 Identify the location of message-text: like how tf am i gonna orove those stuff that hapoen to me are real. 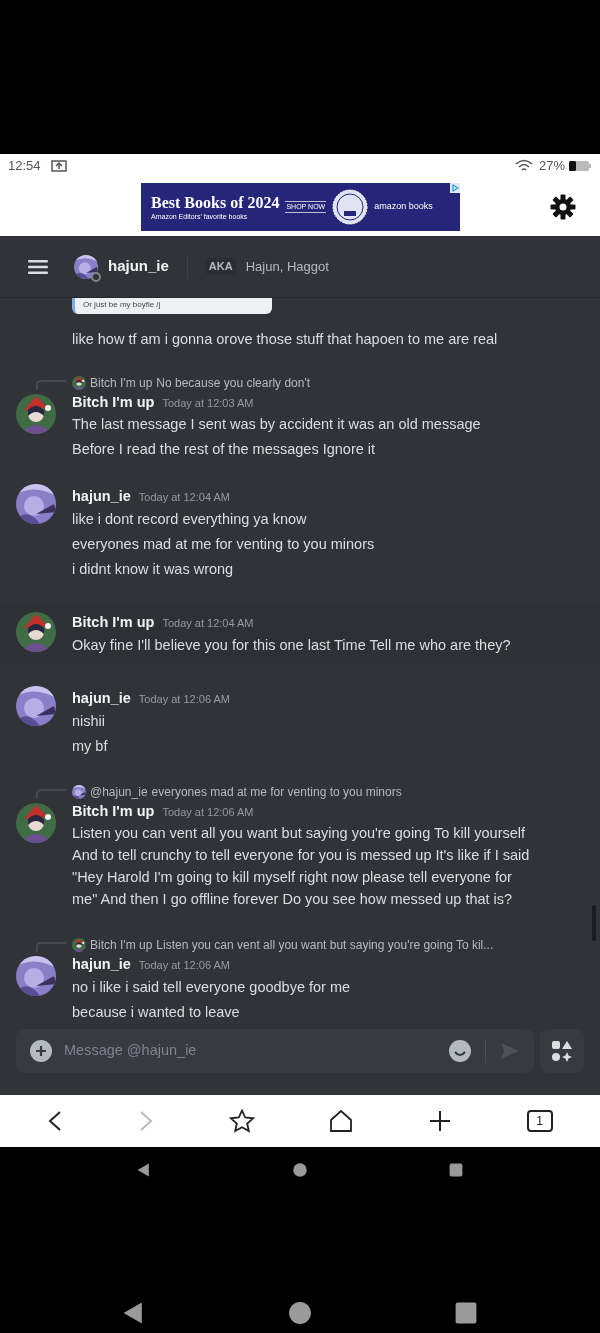
(285, 339).